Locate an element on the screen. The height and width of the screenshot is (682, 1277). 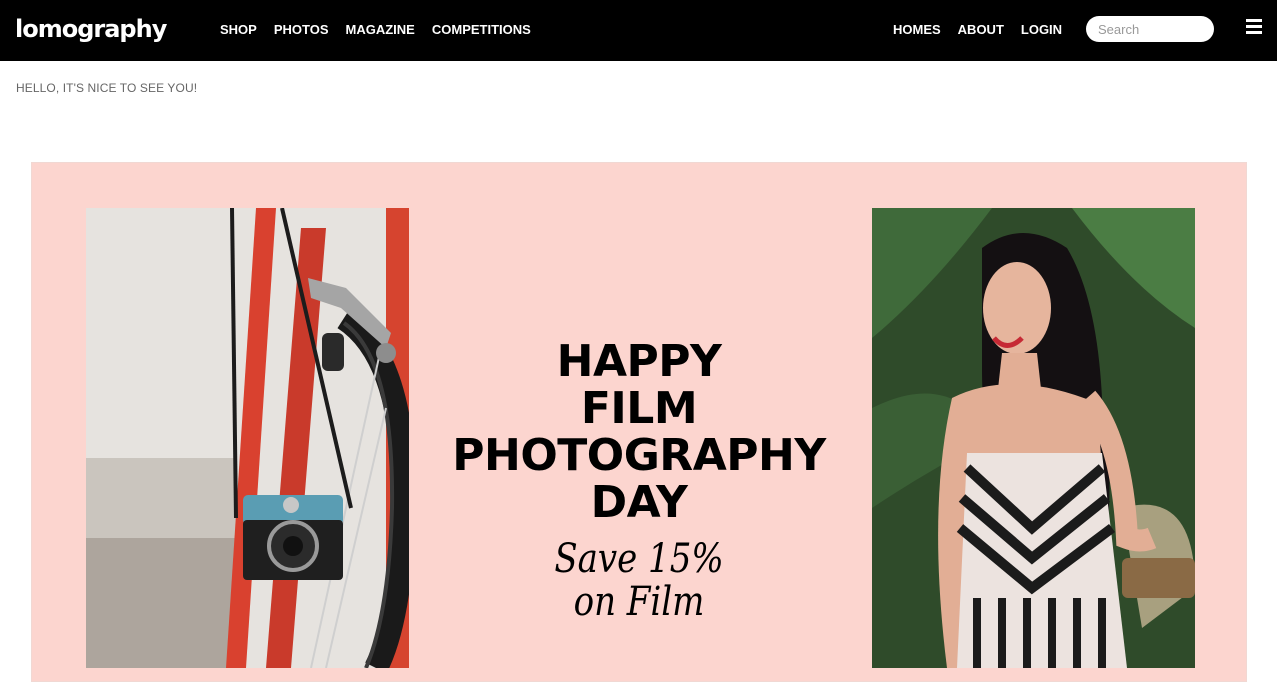
primary-nav: SHOP PHOTOS MAGAZINE COMPETITIONS is located at coordinates (375, 29).